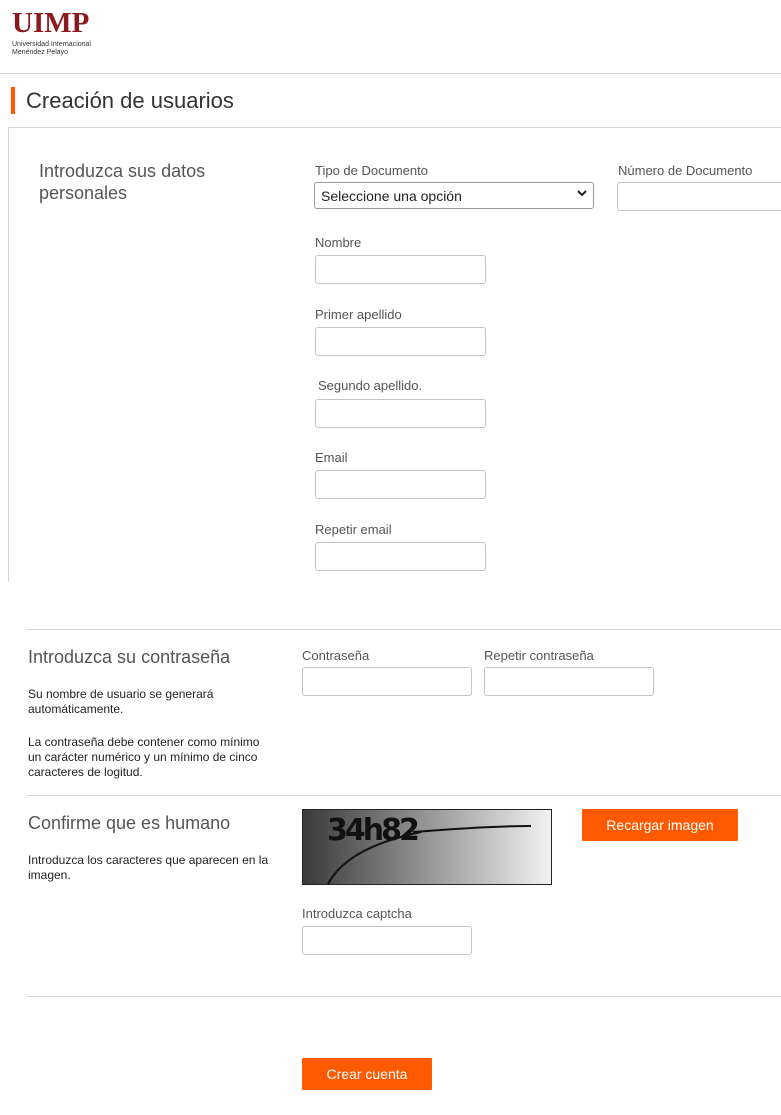  I want to click on captcha-noise-lines, so click(429, 854).